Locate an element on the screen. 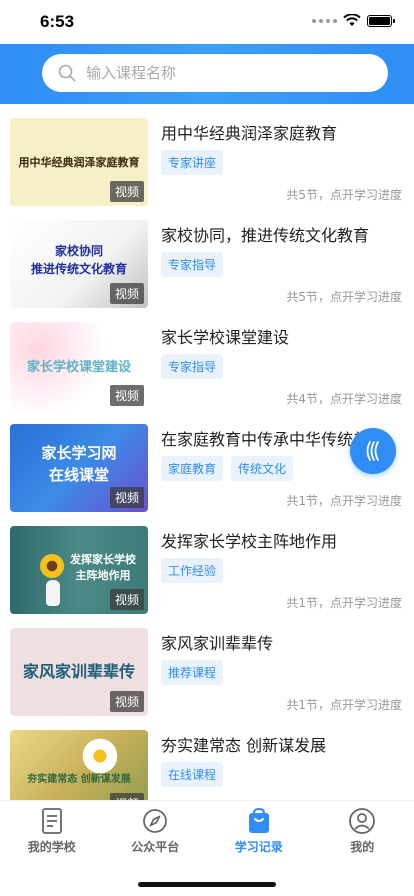  wifi-icon is located at coordinates (352, 20).